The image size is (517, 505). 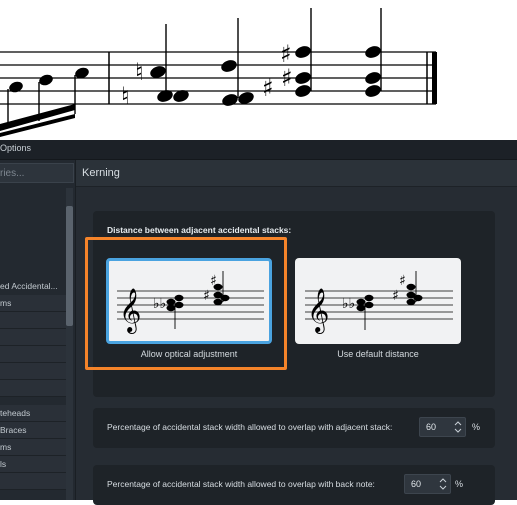 I want to click on default-distance-option: 𝄞 ♭♭ ♯ ♯, so click(x=378, y=301).